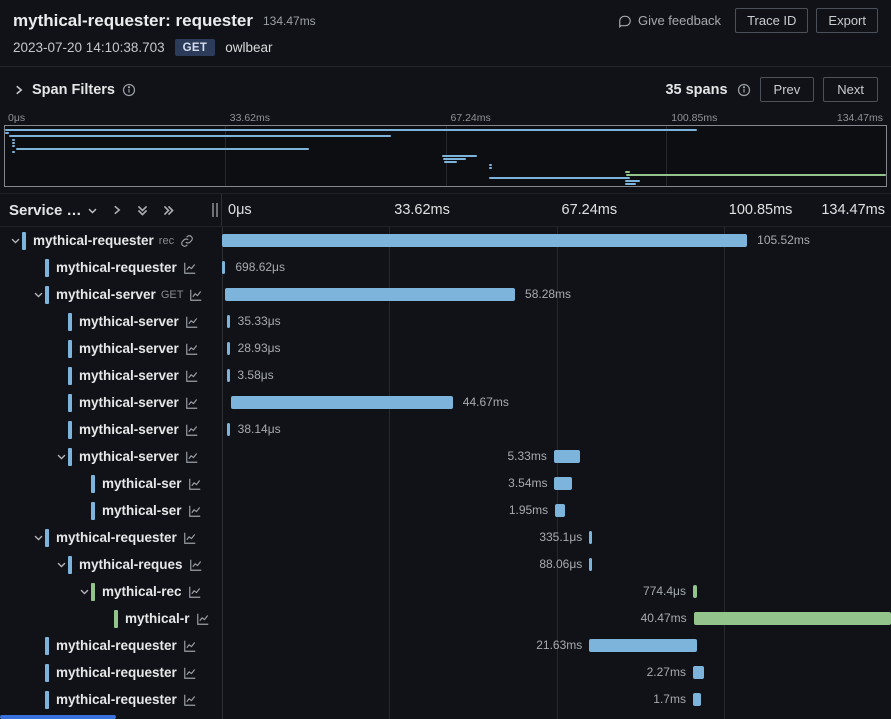  What do you see at coordinates (445, 618) in the screenshot?
I see `span-row: mythical-r 40.47ms` at bounding box center [445, 618].